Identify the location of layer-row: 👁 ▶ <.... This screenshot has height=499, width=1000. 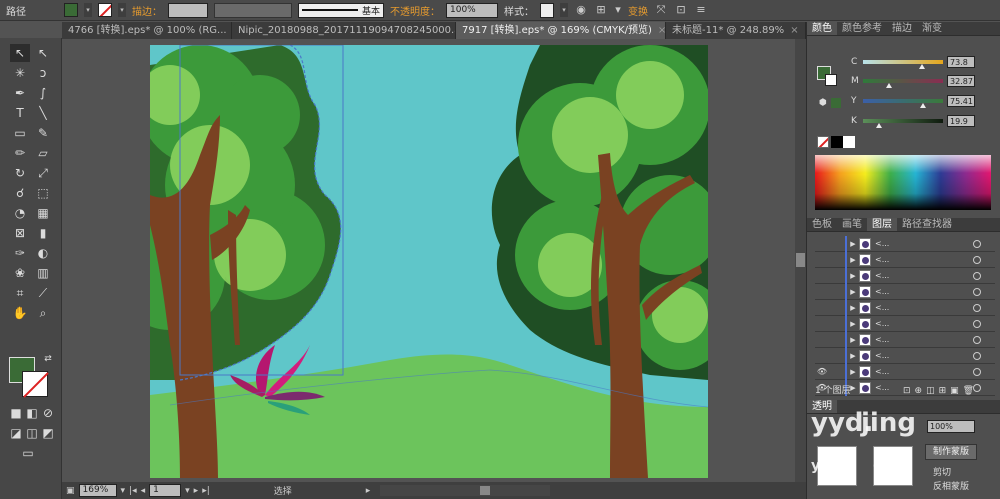
(905, 371).